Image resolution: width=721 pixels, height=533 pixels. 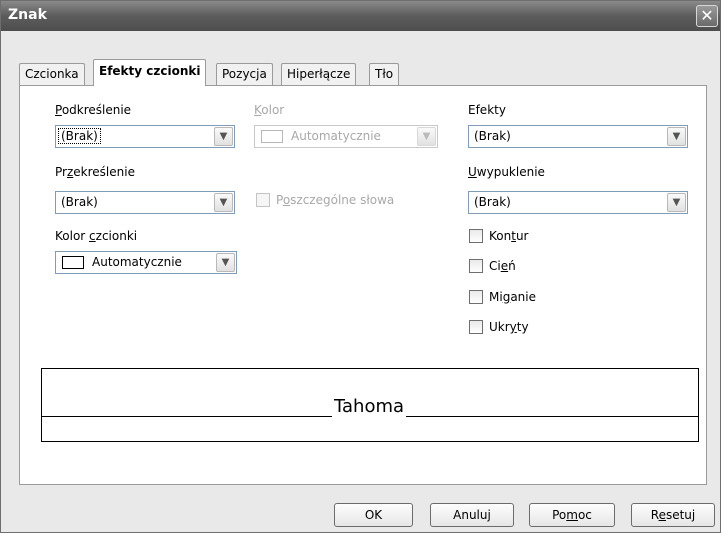 What do you see at coordinates (137, 262) in the screenshot?
I see `font-color-value: Automatycznie` at bounding box center [137, 262].